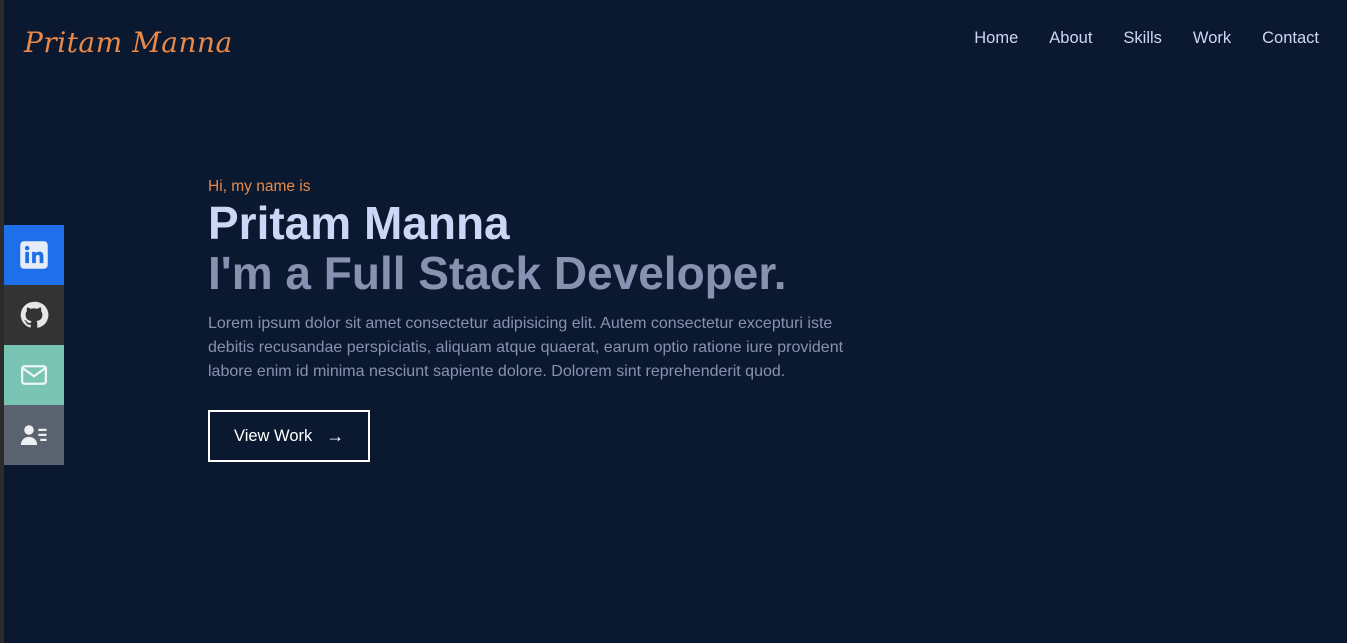  I want to click on nav-home: Home, so click(996, 38).